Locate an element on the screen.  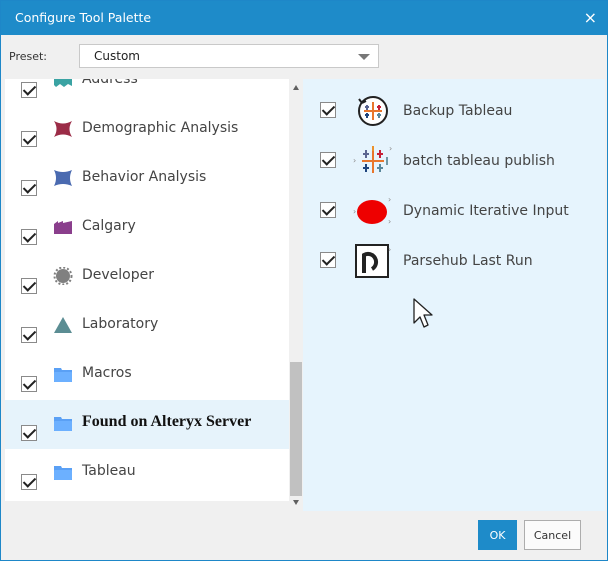
calgary-icon is located at coordinates (63, 227).